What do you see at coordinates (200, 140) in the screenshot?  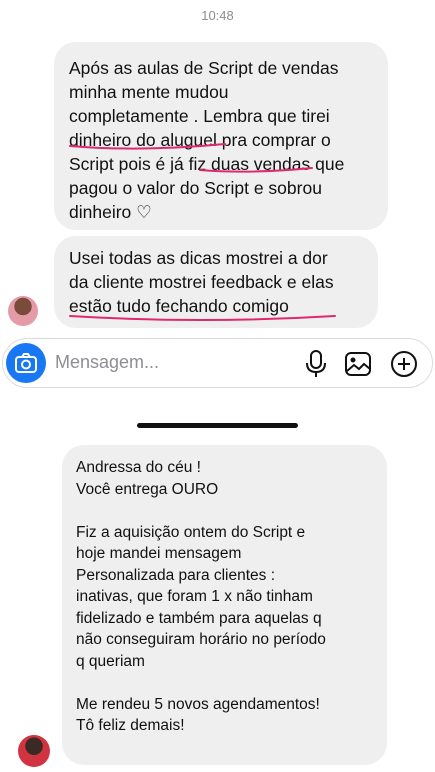 I see `message-line: dinheiro do aluguel pra comprar o` at bounding box center [200, 140].